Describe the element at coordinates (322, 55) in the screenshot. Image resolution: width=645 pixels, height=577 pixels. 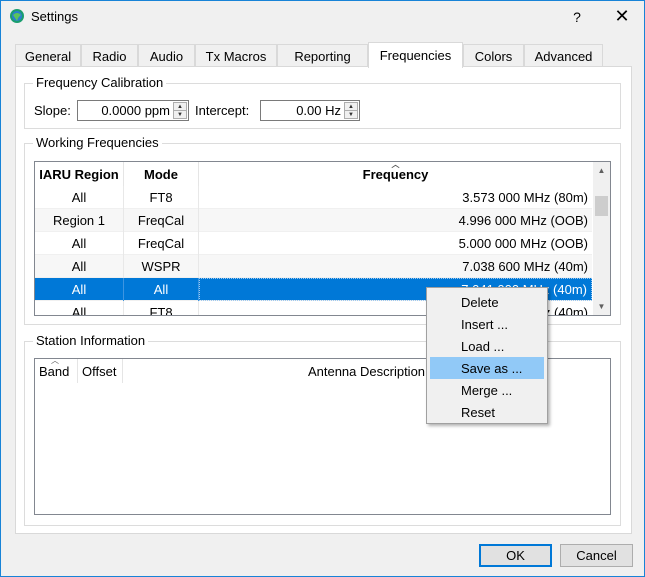
I see `tab-reporting: Reporting` at that location.